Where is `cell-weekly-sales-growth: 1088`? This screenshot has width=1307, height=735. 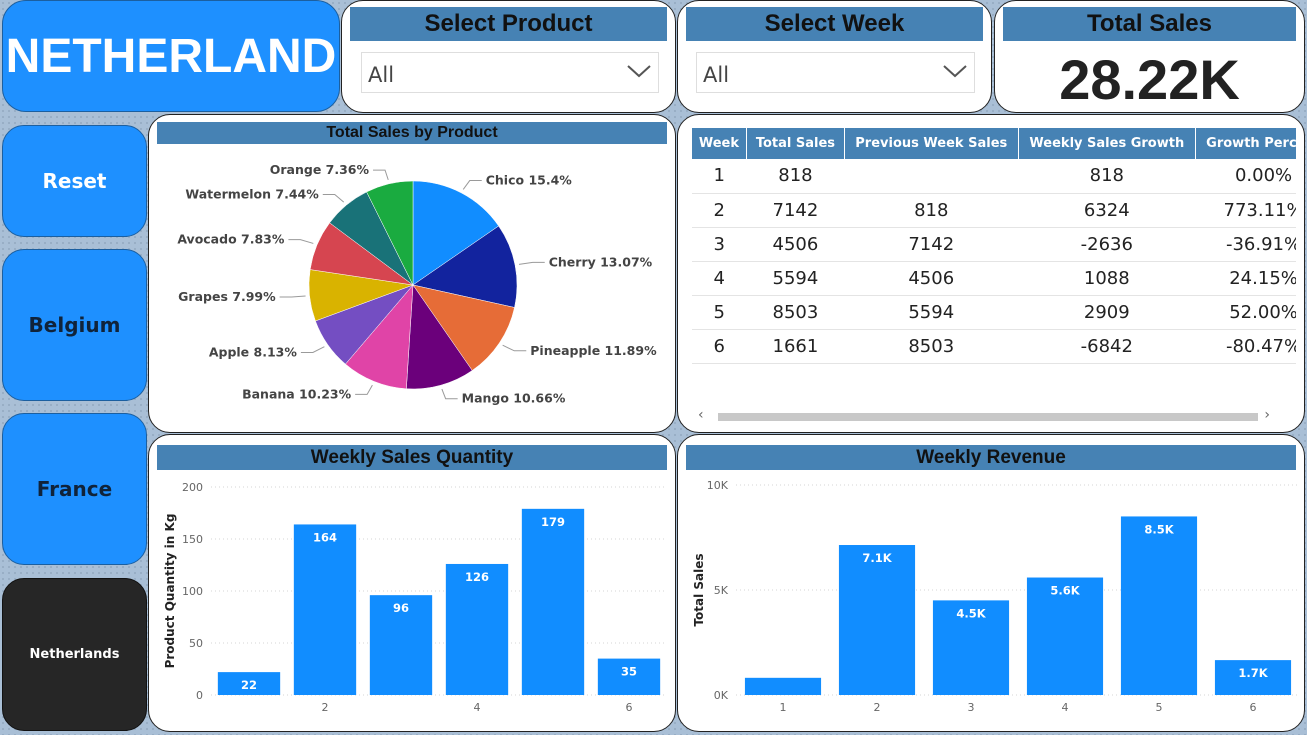
cell-weekly-sales-growth: 1088 is located at coordinates (1107, 278).